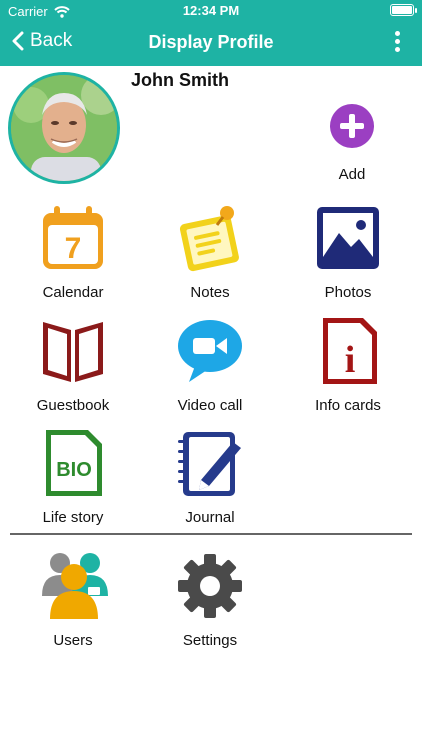 Image resolution: width=422 pixels, height=750 pixels. I want to click on photos-label: Photos, so click(348, 292).